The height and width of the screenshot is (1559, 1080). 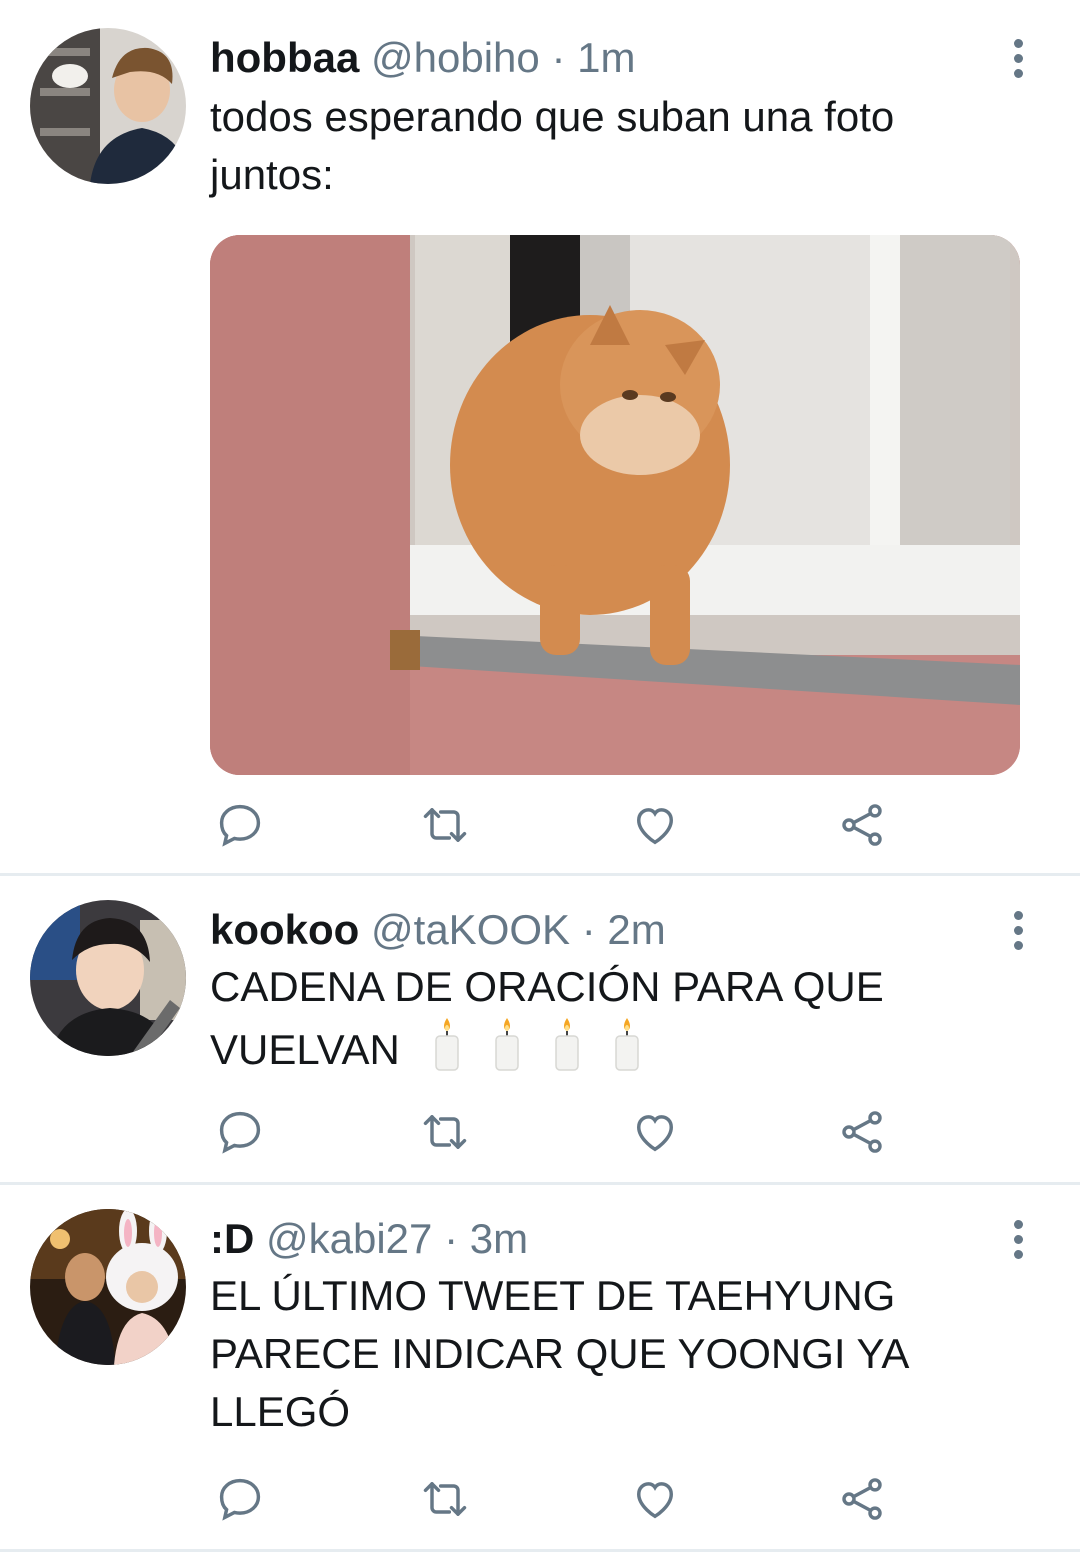 What do you see at coordinates (537, 1044) in the screenshot?
I see `candle-emoji-group` at bounding box center [537, 1044].